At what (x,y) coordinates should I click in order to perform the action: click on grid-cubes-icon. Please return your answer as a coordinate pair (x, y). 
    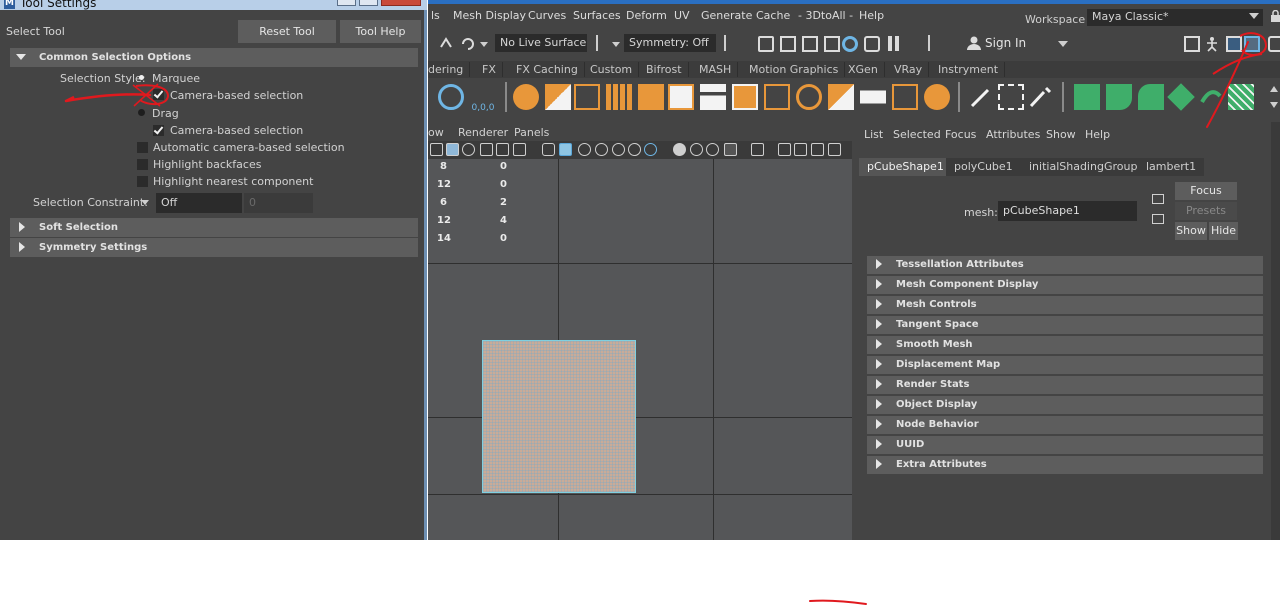
    Looking at the image, I should click on (619, 97).